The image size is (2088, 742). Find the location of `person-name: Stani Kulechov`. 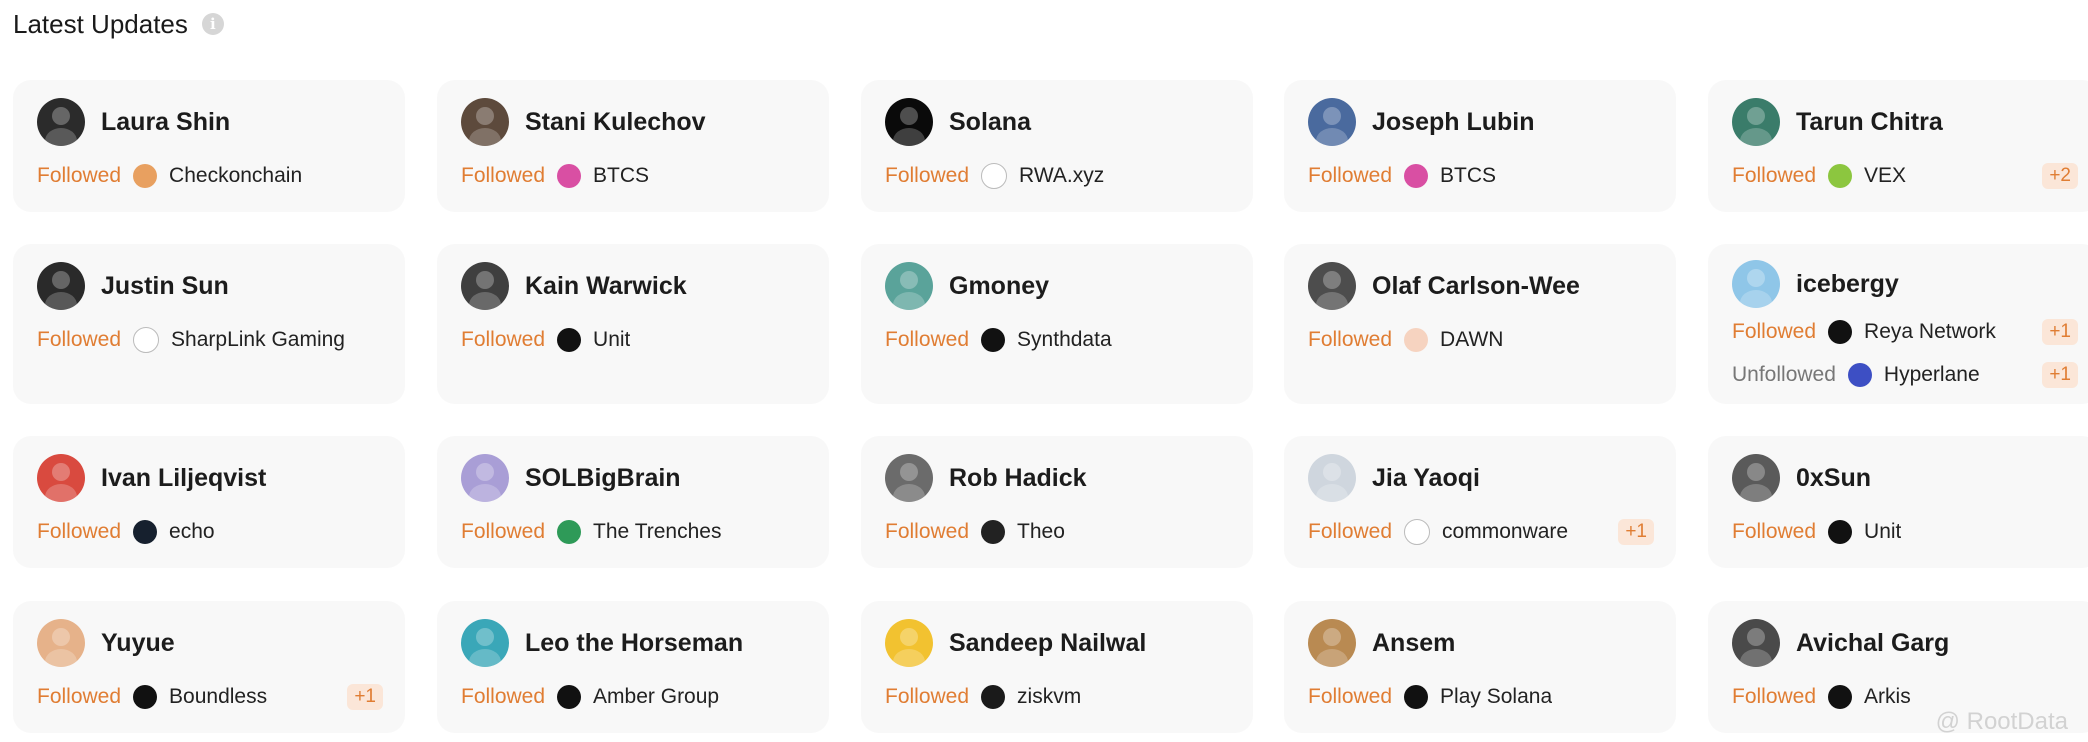

person-name: Stani Kulechov is located at coordinates (615, 122).